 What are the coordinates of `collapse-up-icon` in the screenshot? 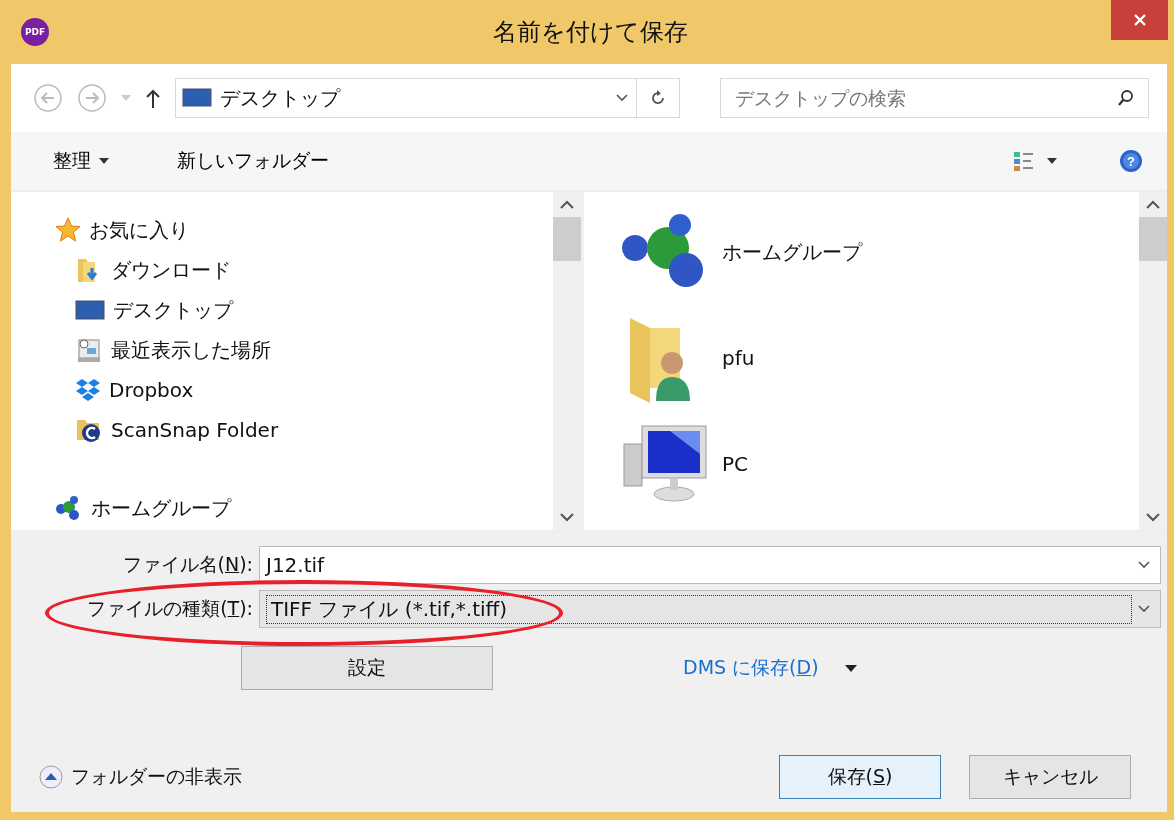 It's located at (51, 777).